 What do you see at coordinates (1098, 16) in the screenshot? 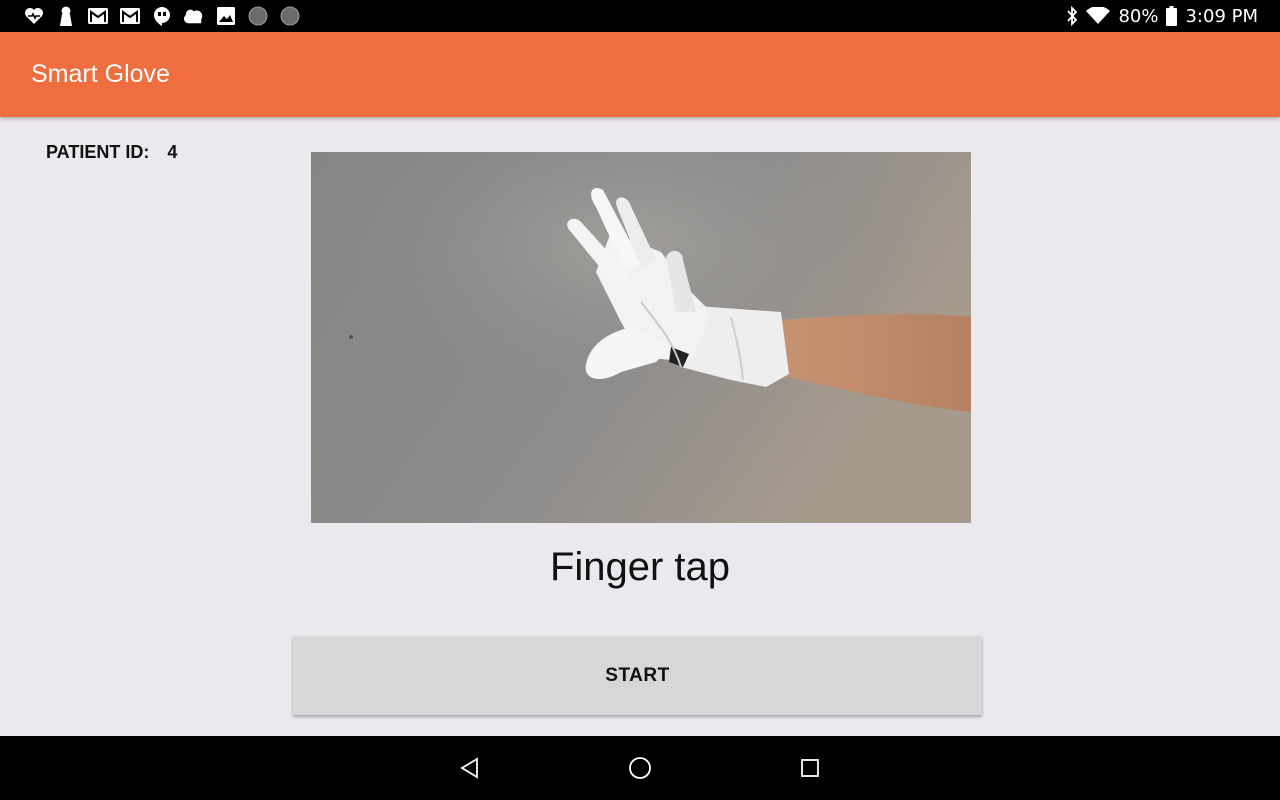
I see `wifi-icon` at bounding box center [1098, 16].